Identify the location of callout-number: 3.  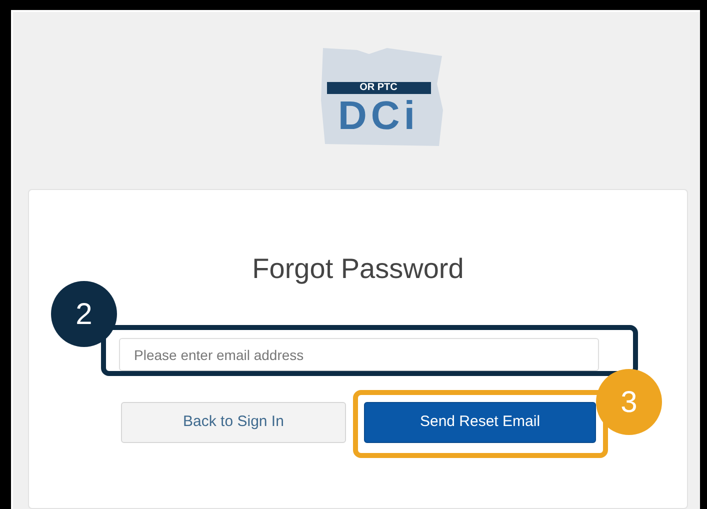
(629, 402).